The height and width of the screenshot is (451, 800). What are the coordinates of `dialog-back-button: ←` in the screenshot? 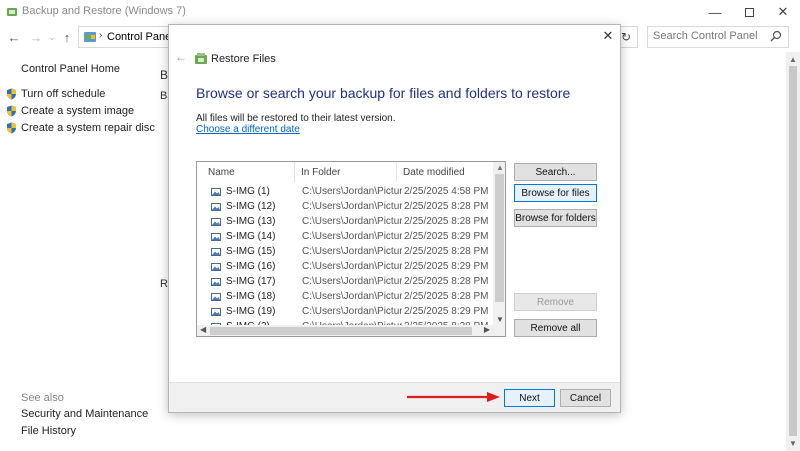 It's located at (181, 57).